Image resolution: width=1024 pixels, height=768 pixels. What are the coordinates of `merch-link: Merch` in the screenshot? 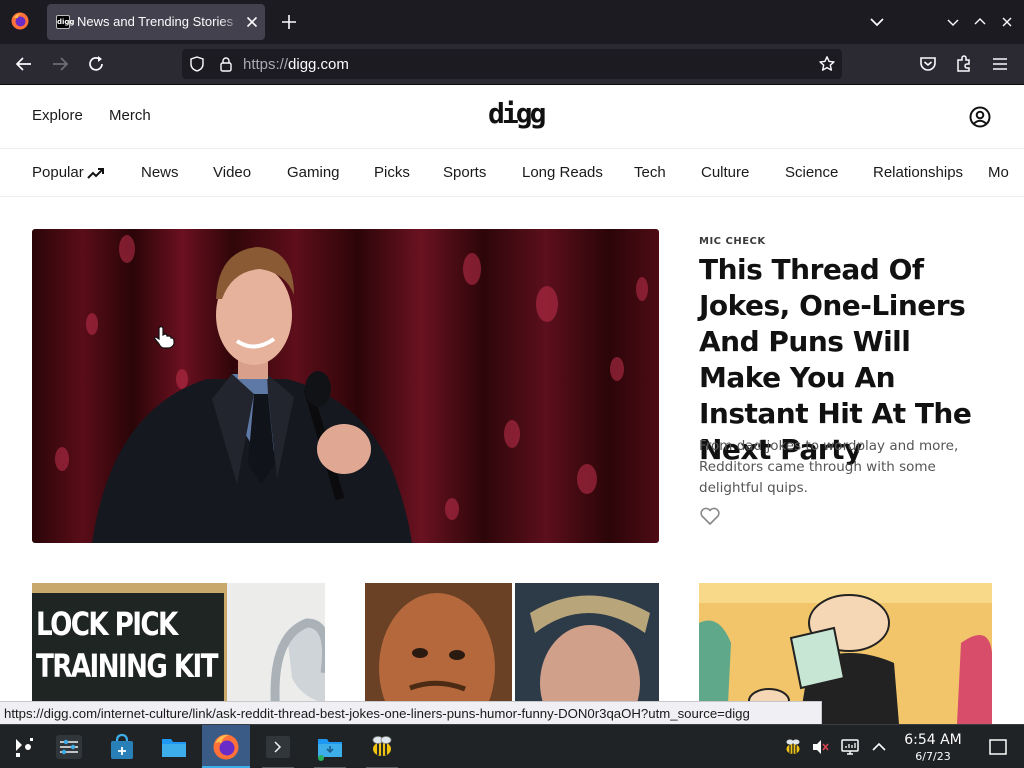 It's located at (130, 115).